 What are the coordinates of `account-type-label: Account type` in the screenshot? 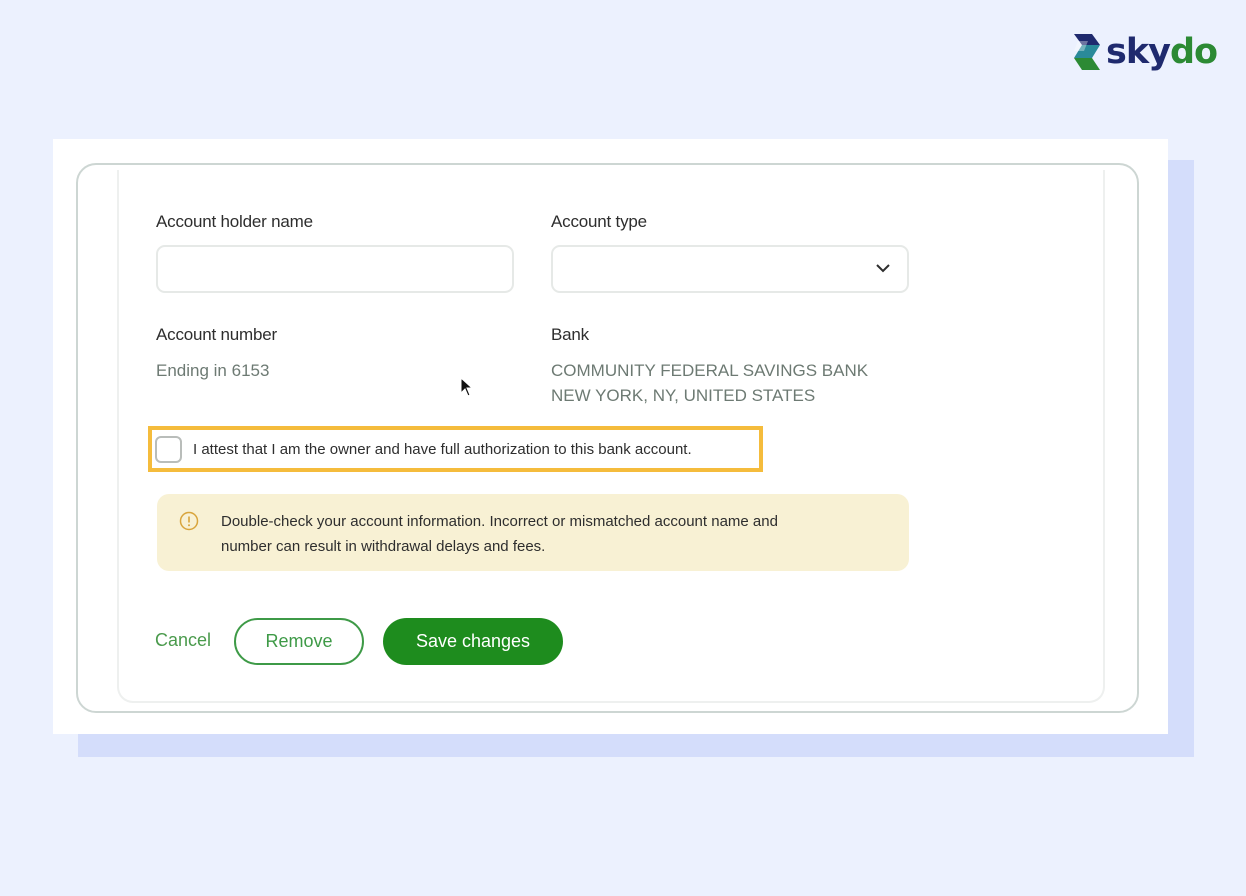 It's located at (599, 221).